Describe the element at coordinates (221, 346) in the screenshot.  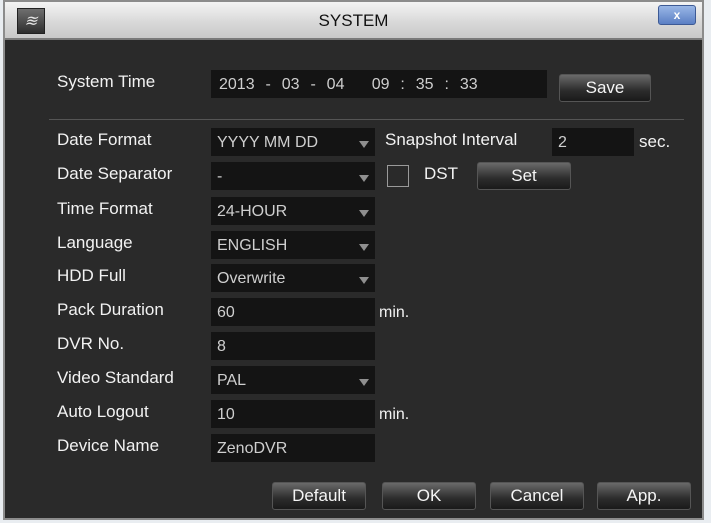
I see `dvr-no-value: 8` at that location.